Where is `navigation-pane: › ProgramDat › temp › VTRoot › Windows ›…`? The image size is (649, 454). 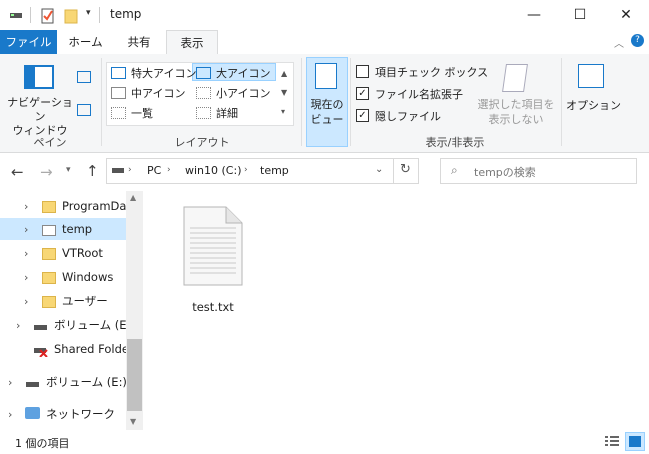 navigation-pane: › ProgramDat › temp › VTRoot › Windows ›… is located at coordinates (71, 310).